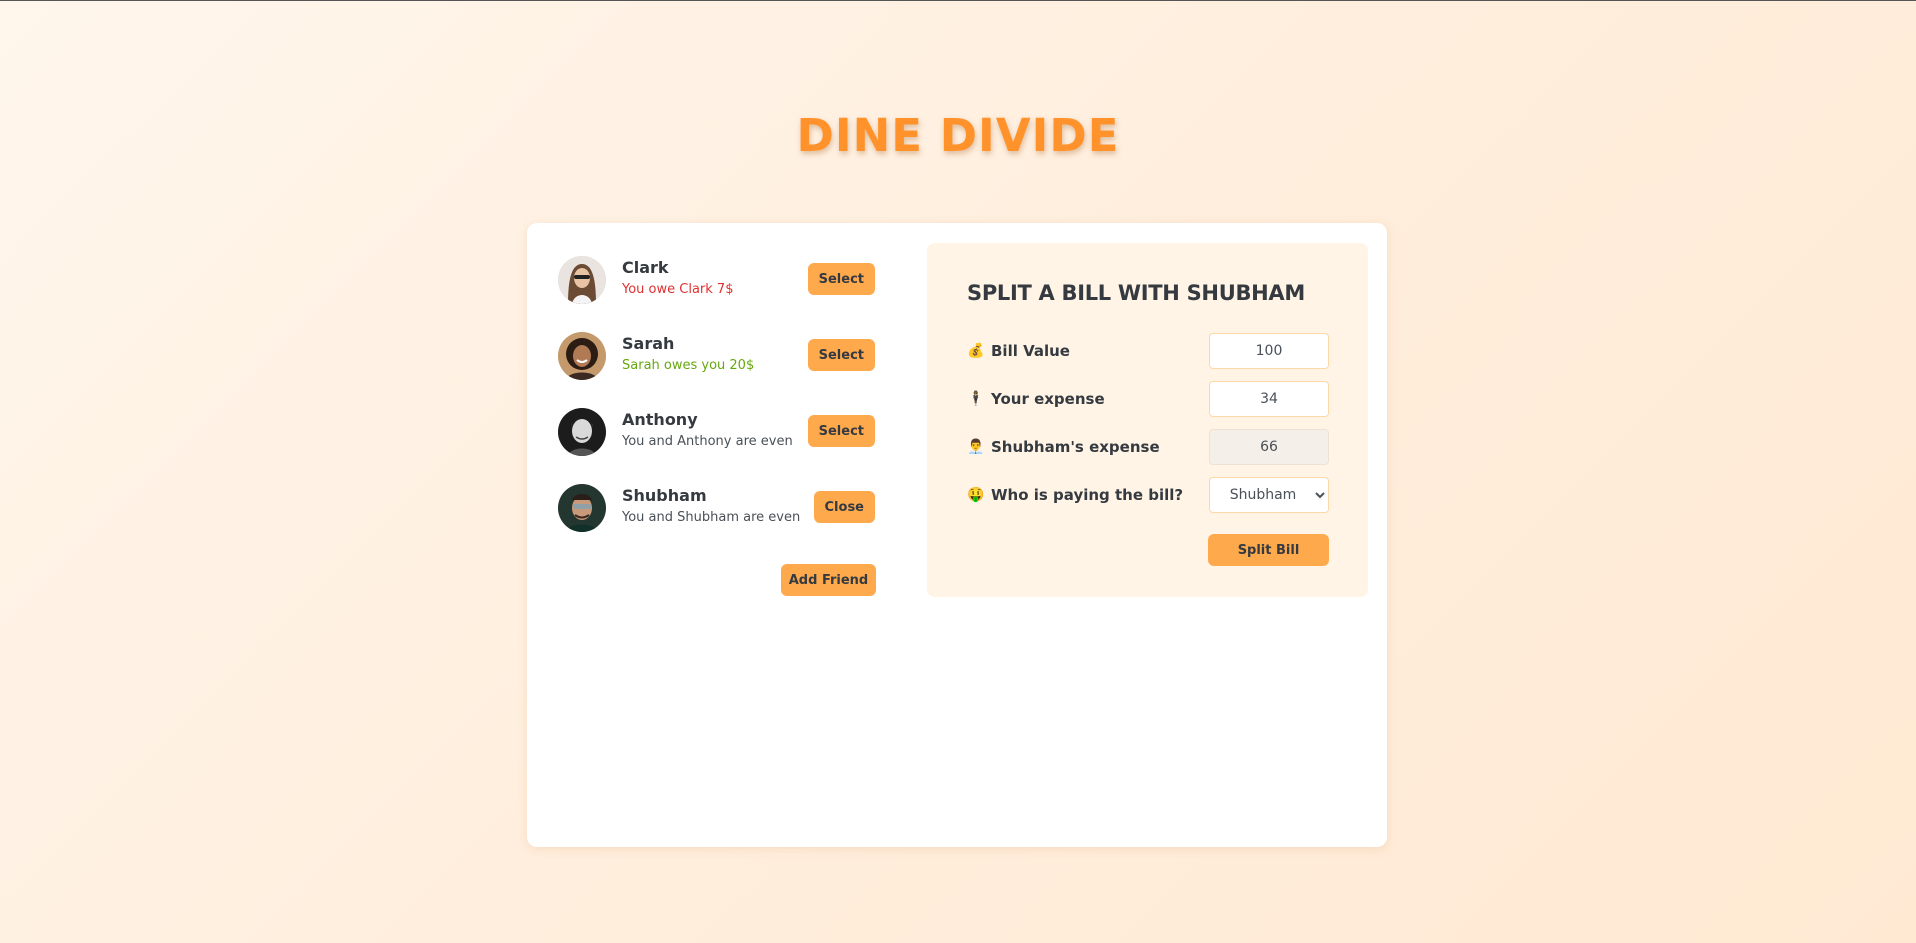 This screenshot has width=1916, height=943. I want to click on friend-item-shubham: Shubham You and Shubham are even Close, so click(716, 520).